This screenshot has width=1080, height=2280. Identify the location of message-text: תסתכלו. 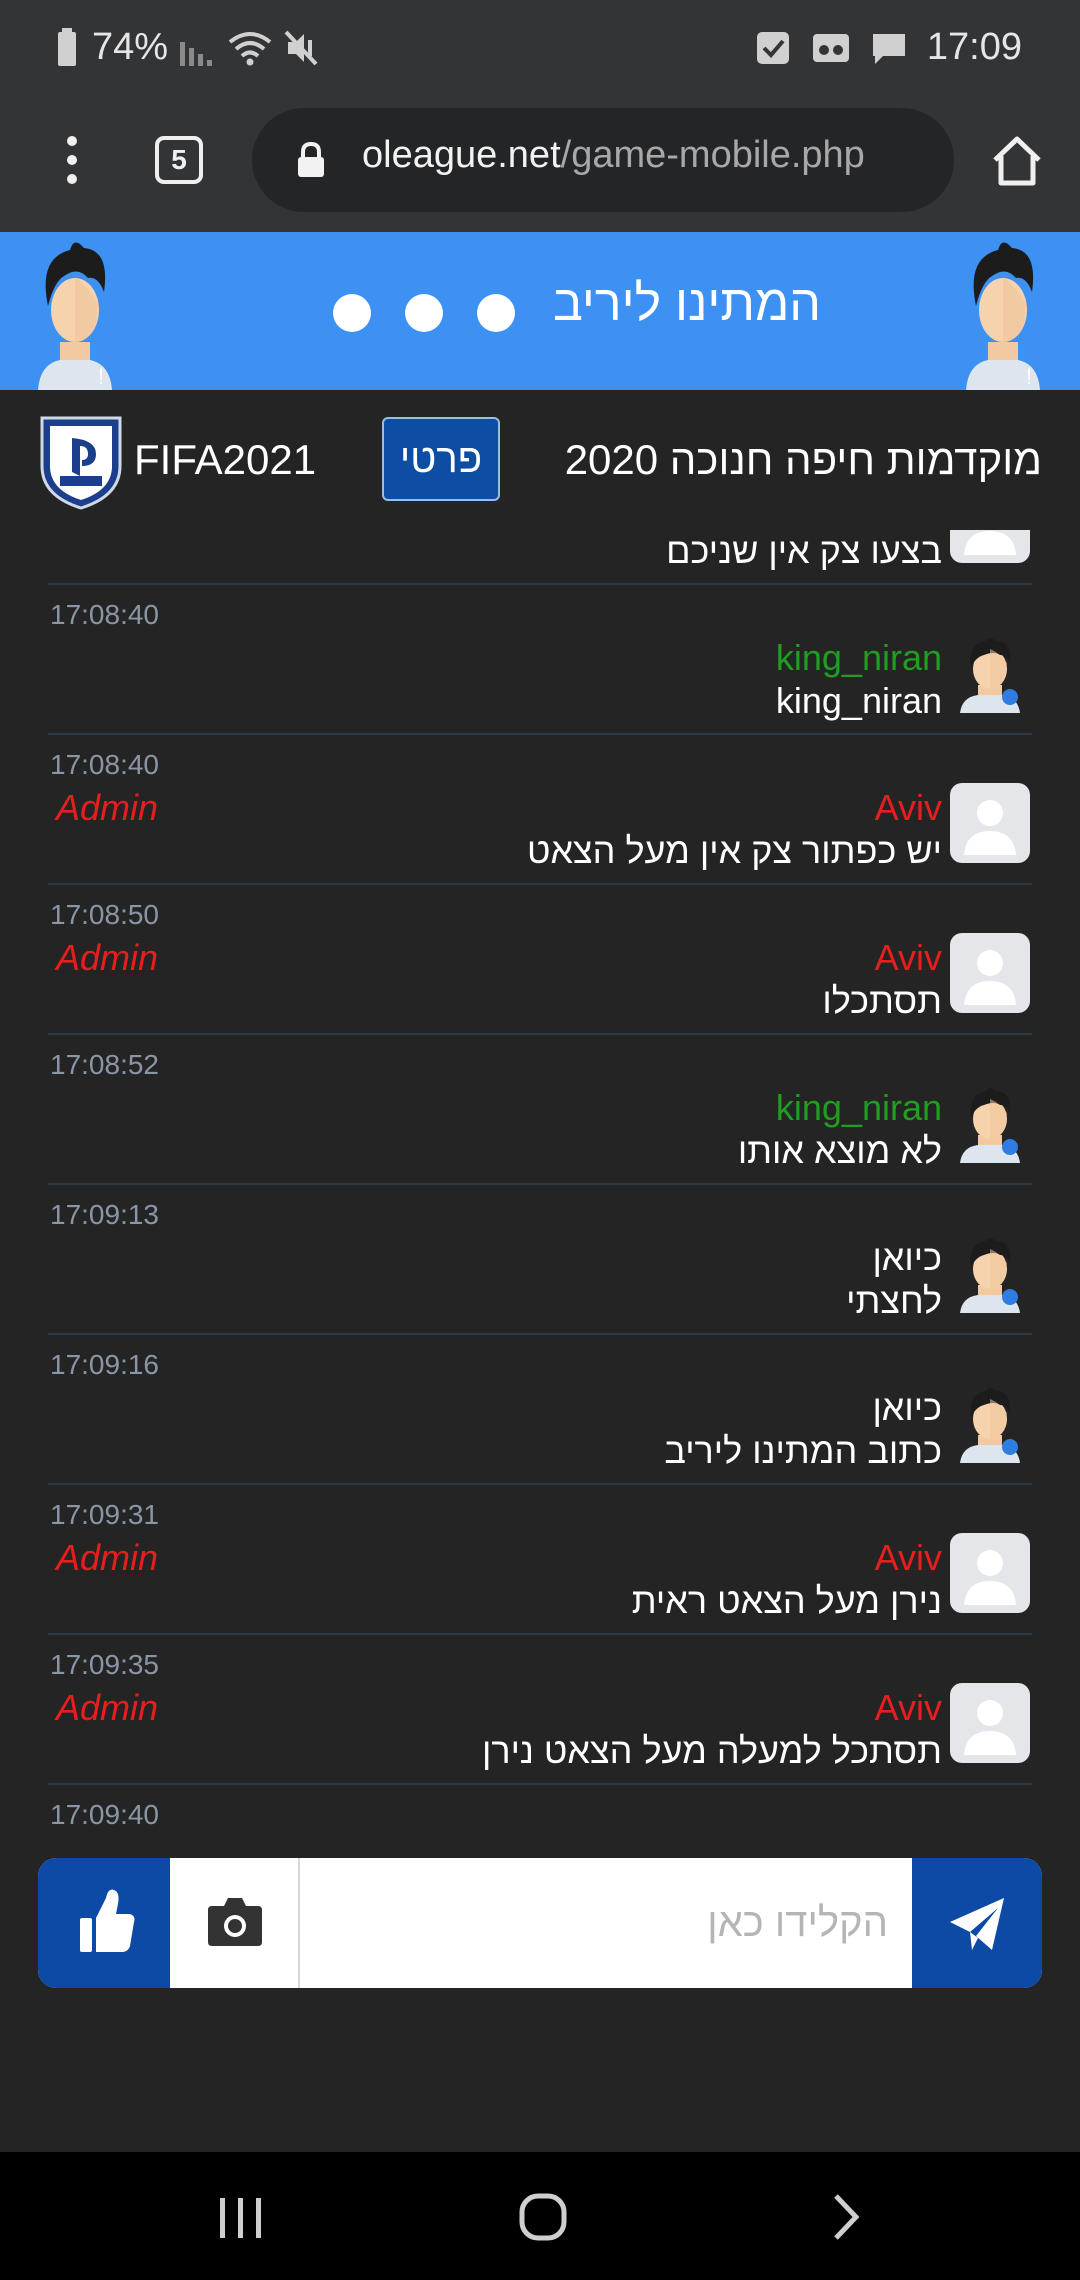
(882, 1000).